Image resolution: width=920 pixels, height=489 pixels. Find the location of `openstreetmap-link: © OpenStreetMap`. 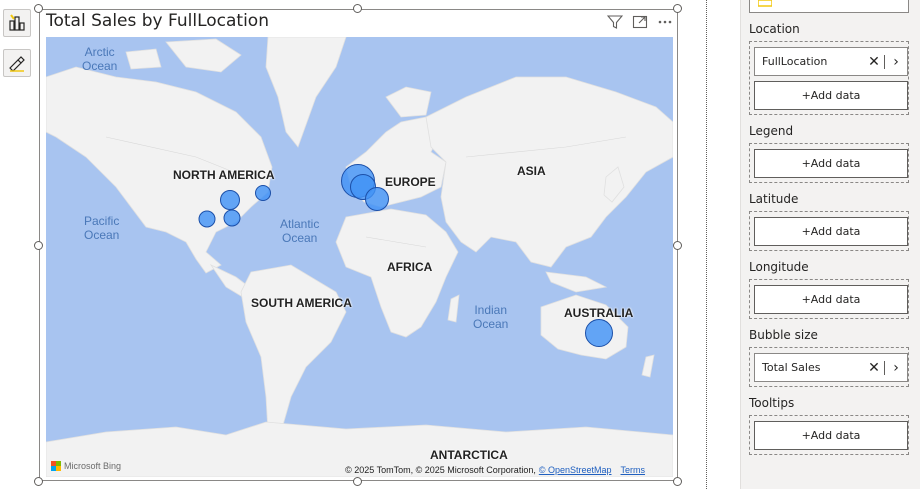

openstreetmap-link: © OpenStreetMap is located at coordinates (575, 470).